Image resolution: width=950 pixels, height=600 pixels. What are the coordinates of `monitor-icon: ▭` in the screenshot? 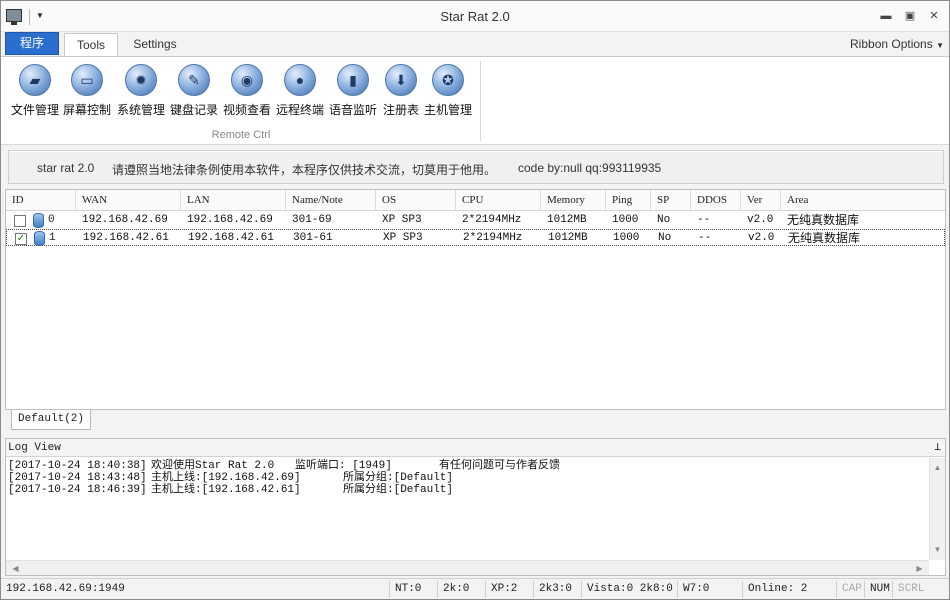 It's located at (87, 80).